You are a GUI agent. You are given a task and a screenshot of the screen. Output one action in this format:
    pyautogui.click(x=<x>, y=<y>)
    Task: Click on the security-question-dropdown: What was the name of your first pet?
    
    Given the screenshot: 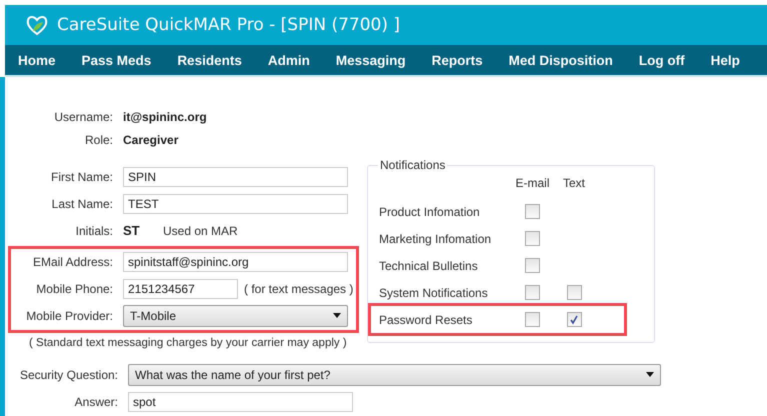 What is the action you would take?
    pyautogui.click(x=394, y=375)
    